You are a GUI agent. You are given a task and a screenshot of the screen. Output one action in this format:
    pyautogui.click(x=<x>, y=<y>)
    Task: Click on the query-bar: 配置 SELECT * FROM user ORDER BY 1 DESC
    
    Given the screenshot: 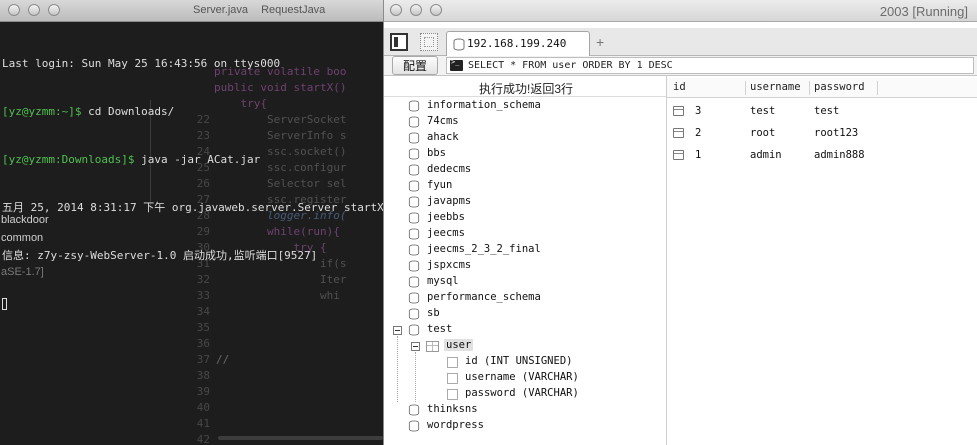 What is the action you would take?
    pyautogui.click(x=680, y=66)
    